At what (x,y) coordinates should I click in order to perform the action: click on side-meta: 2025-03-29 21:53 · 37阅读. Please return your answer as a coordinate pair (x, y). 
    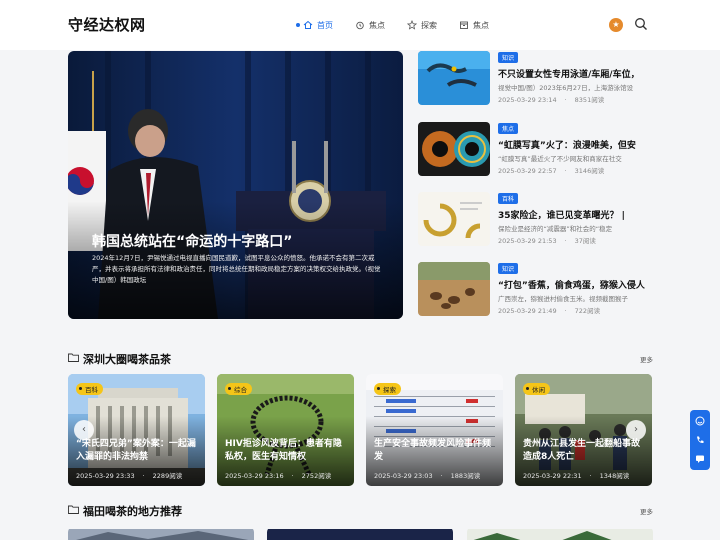
    Looking at the image, I should click on (547, 241).